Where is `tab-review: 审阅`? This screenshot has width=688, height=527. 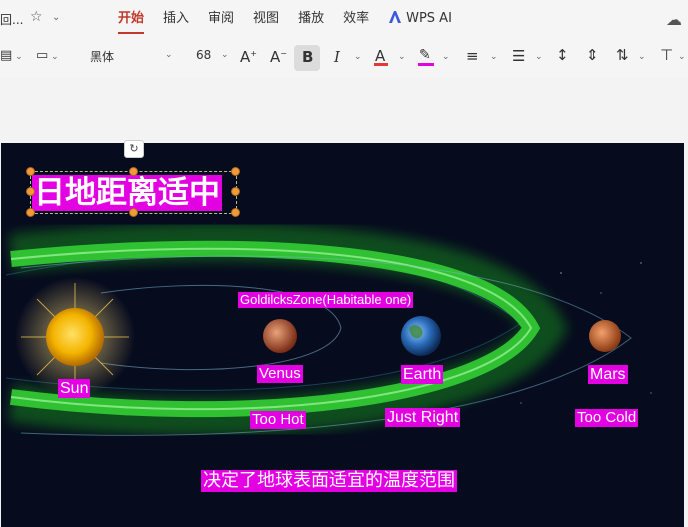
tab-review: 审阅 is located at coordinates (221, 19).